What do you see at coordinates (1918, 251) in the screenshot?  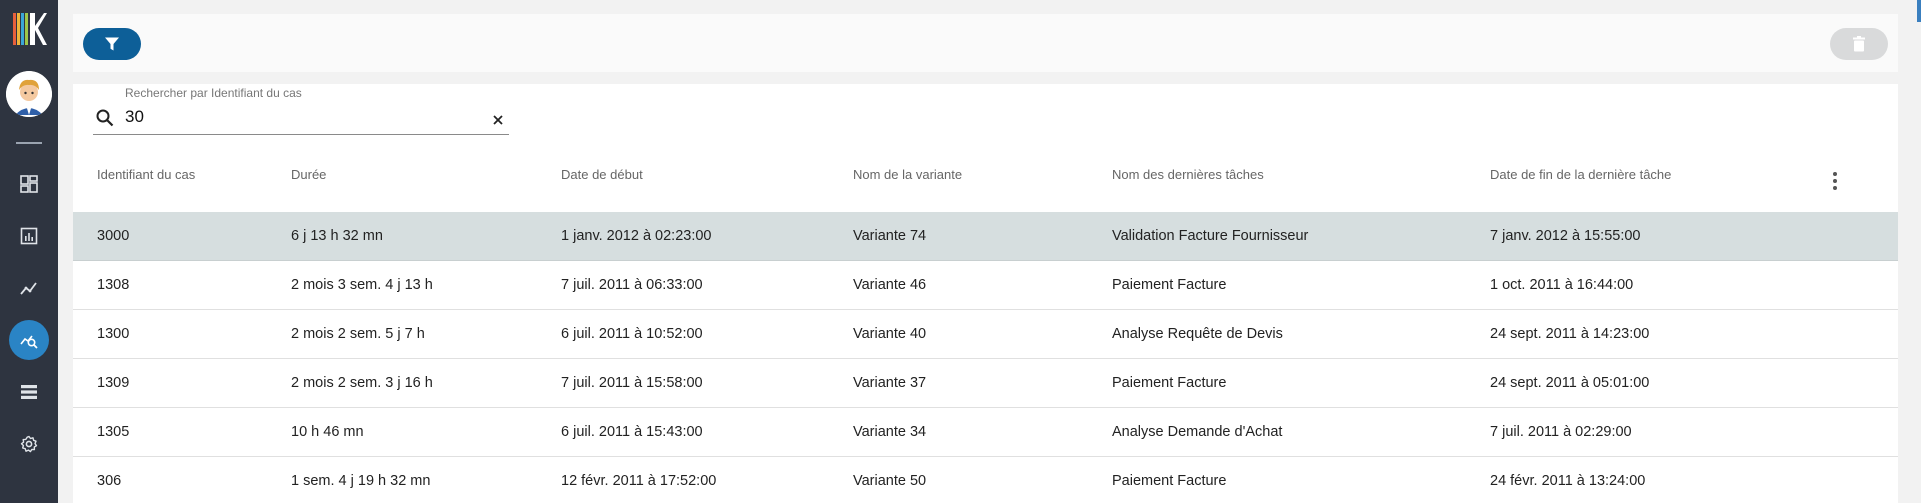 I see `window-edge` at bounding box center [1918, 251].